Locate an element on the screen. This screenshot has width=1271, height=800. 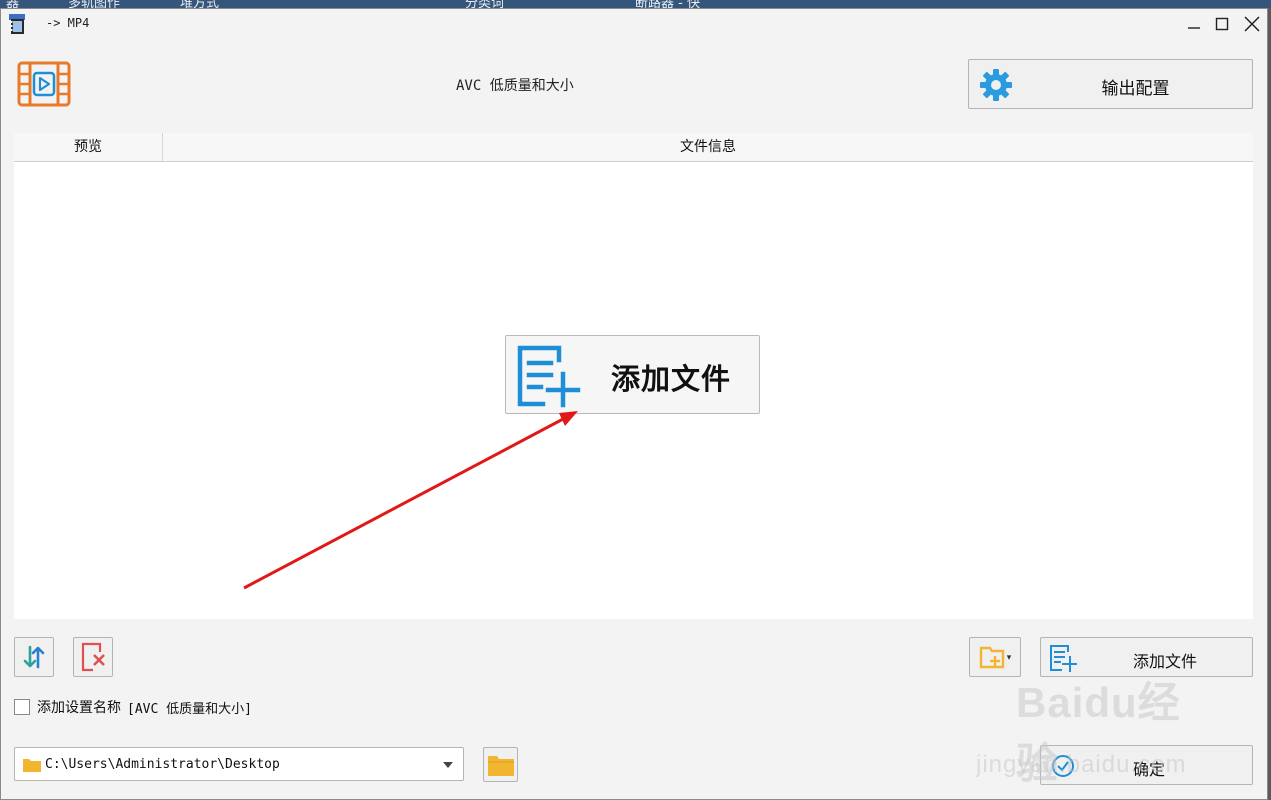
add-preset-name-value: [AVC 低质量和大小] is located at coordinates (189, 709).